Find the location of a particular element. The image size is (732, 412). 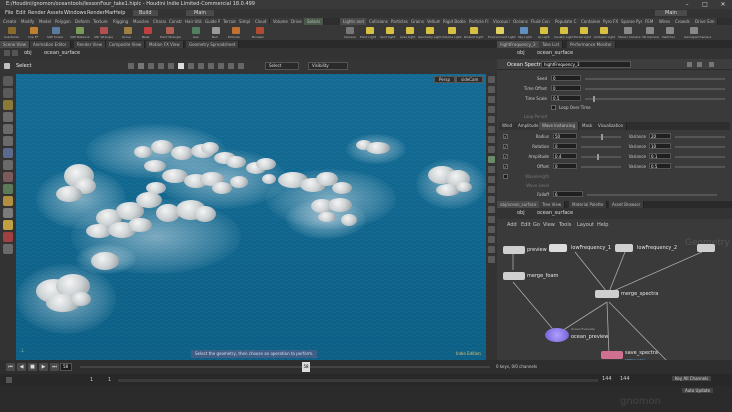

tab-tree-view: Tree View is located at coordinates (552, 204).